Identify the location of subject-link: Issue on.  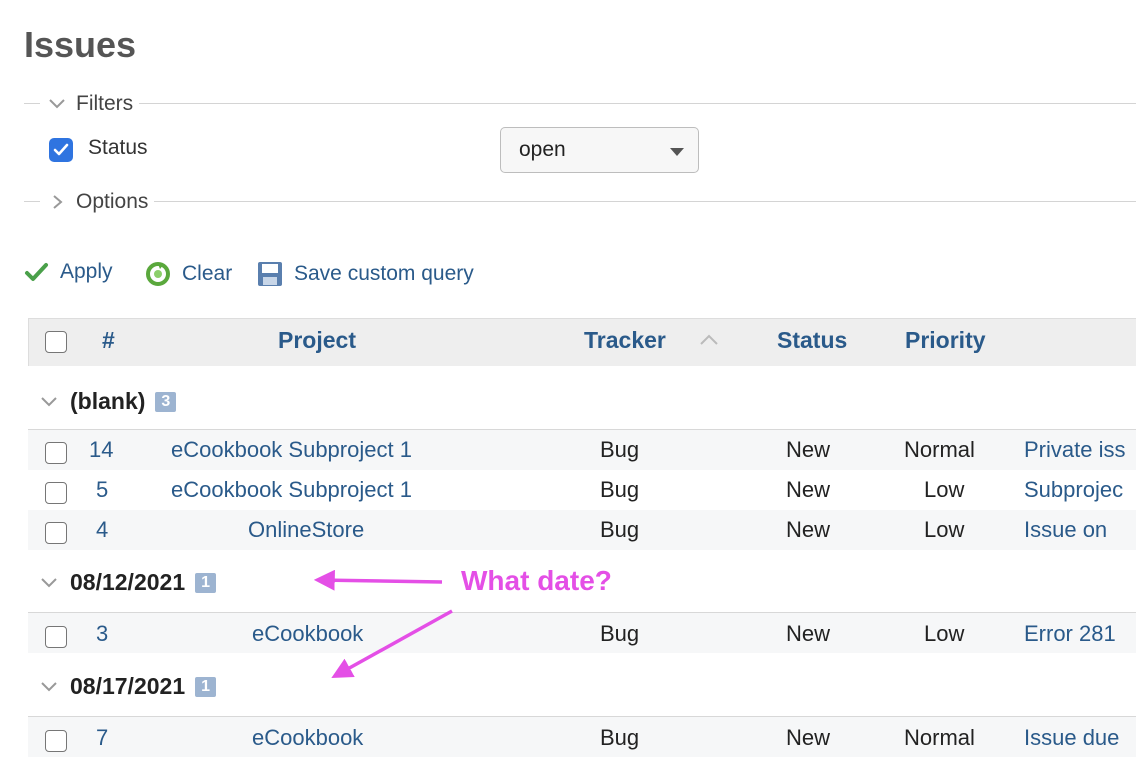
(1080, 530).